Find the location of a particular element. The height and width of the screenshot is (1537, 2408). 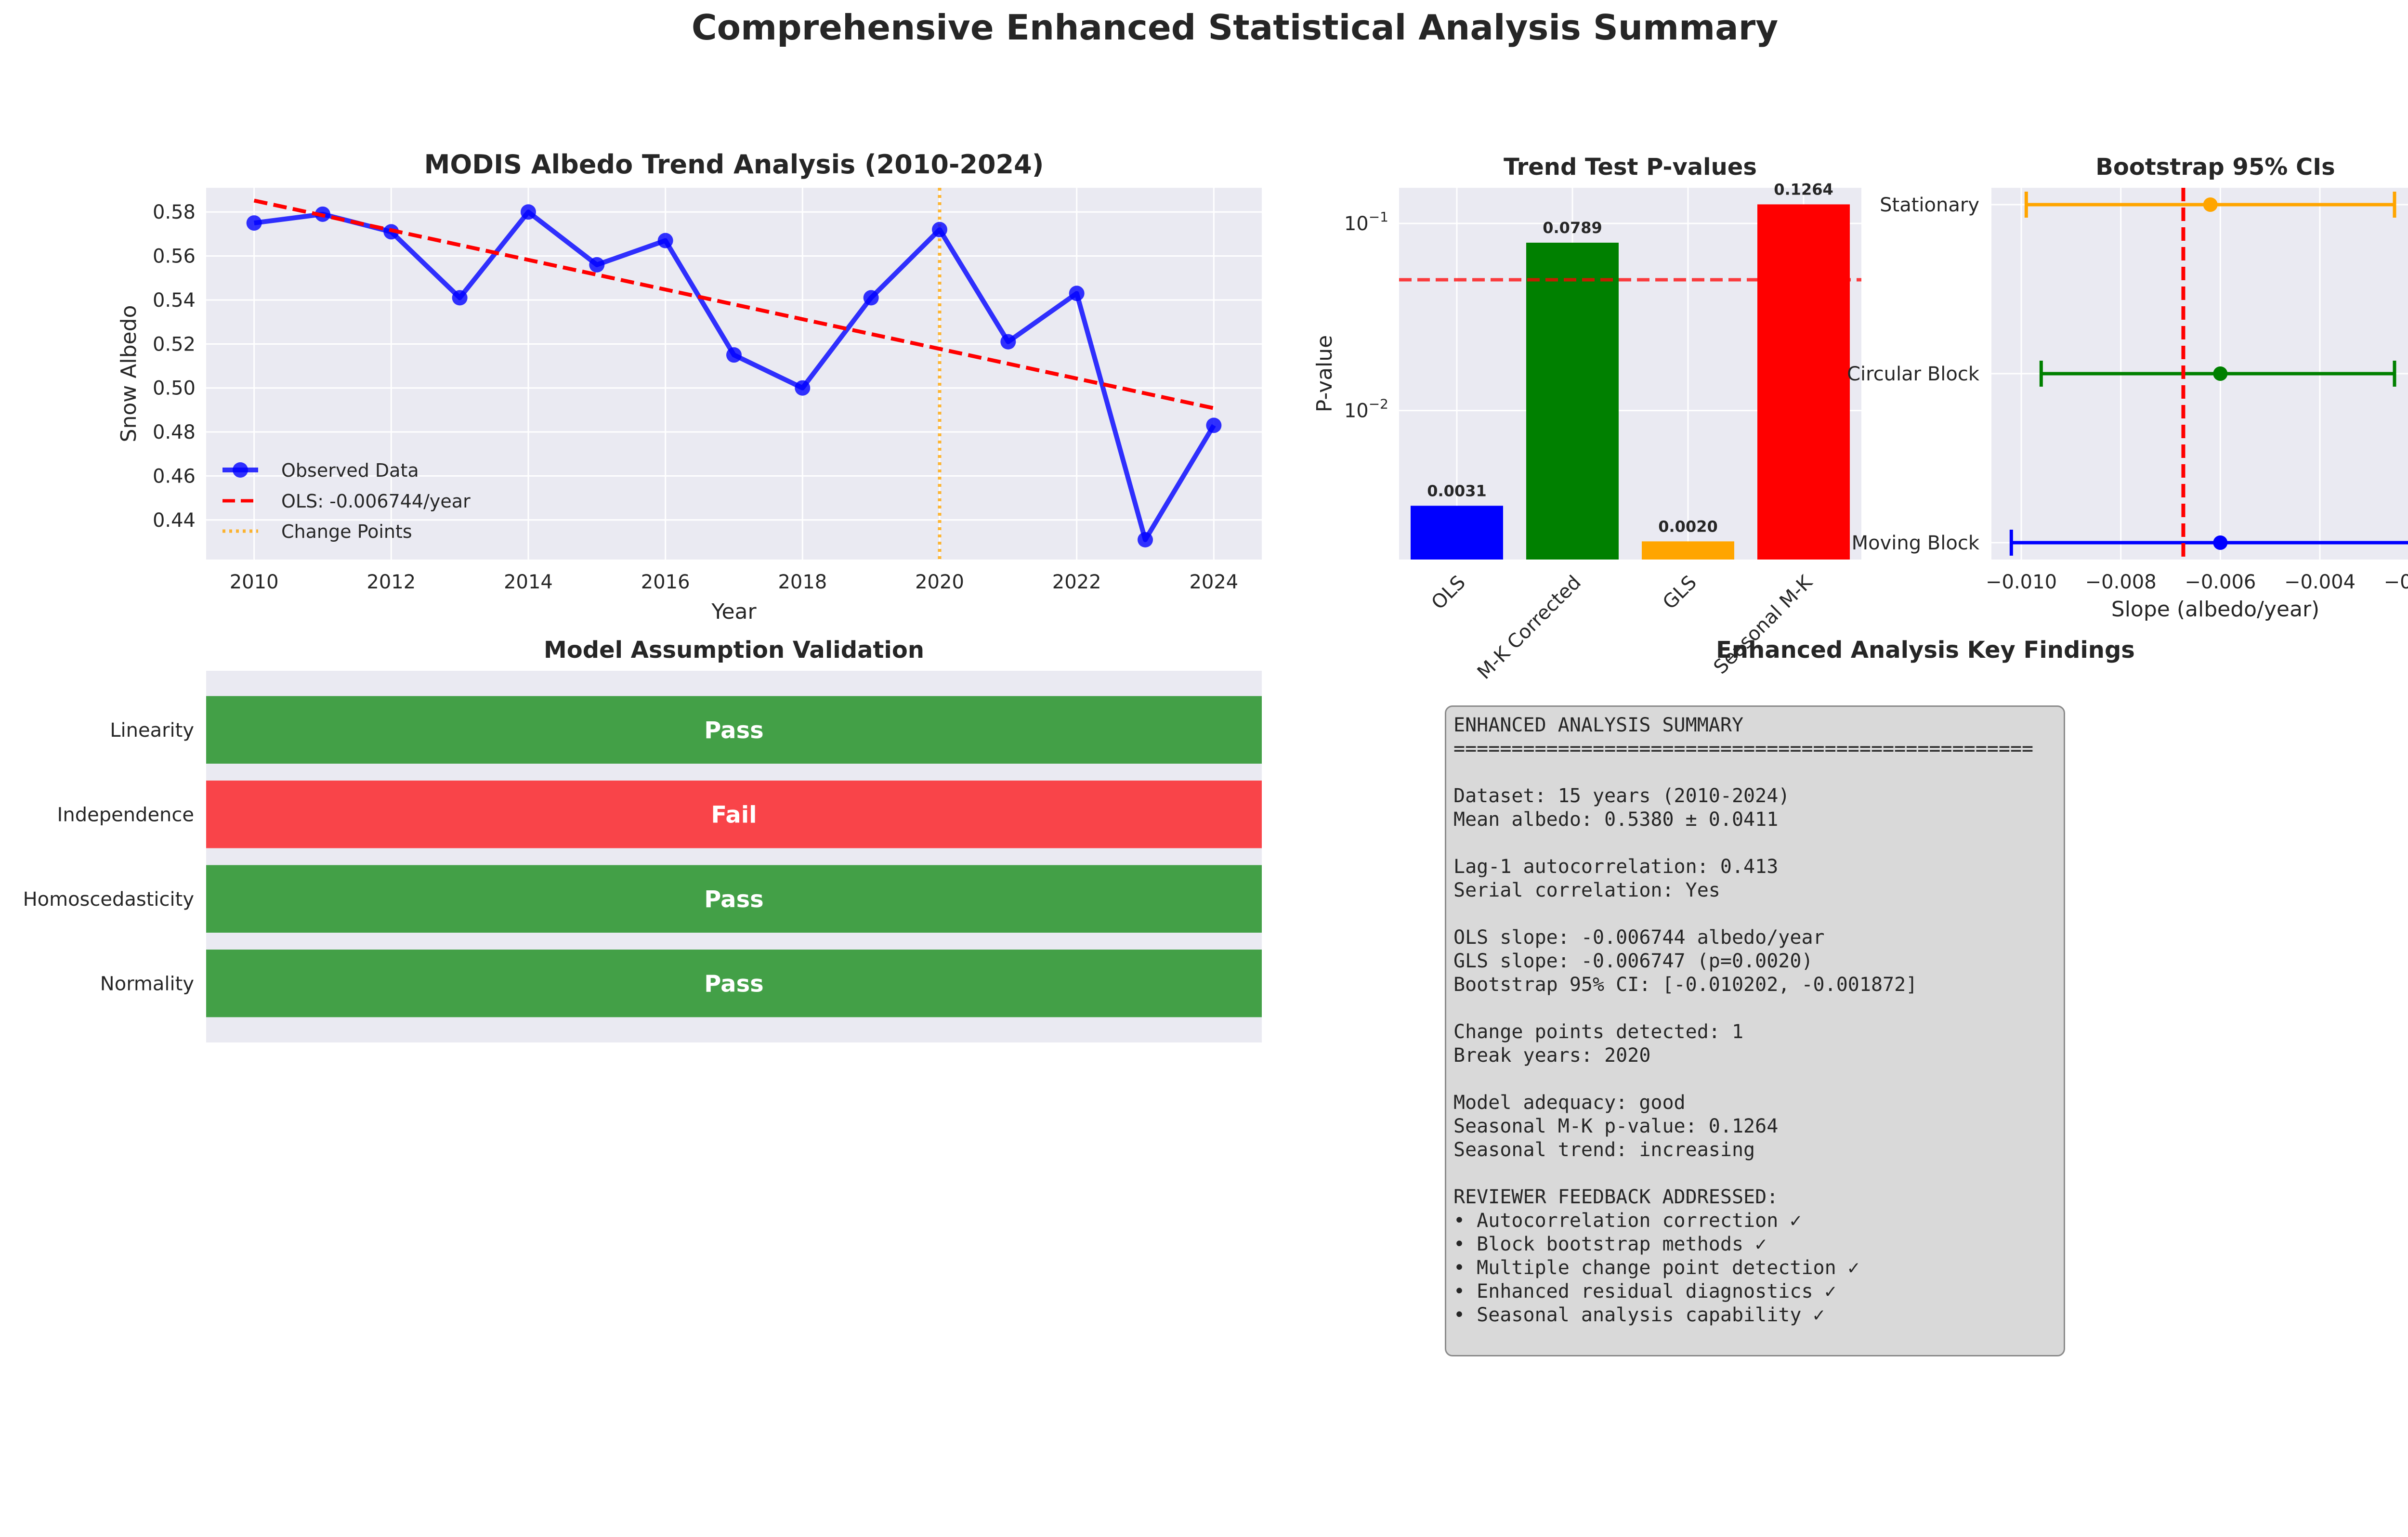

pvalue-ylabel: P-value is located at coordinates (1324, 373).